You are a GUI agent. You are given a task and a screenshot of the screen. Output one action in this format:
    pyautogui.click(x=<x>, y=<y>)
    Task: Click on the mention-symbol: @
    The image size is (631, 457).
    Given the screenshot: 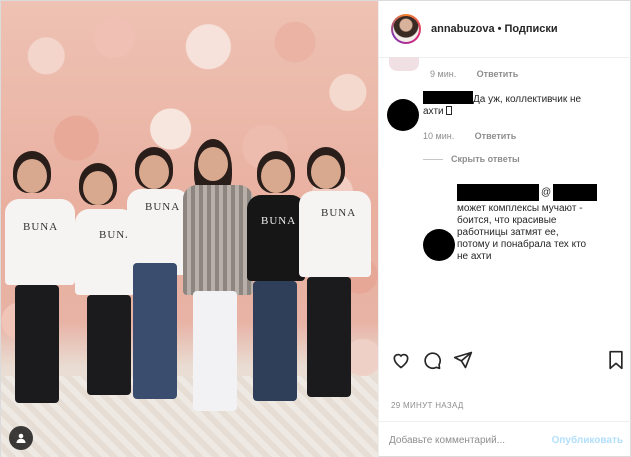 What is the action you would take?
    pyautogui.click(x=546, y=192)
    